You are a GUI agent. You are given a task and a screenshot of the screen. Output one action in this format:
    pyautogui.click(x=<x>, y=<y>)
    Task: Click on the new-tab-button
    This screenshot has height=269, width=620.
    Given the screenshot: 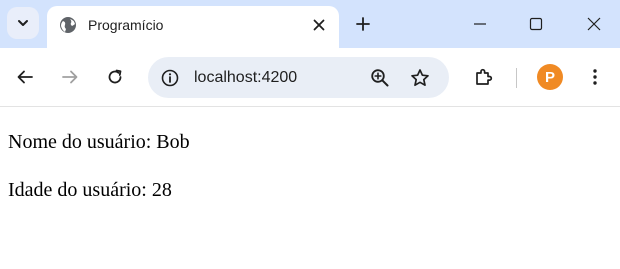 What is the action you would take?
    pyautogui.click(x=363, y=24)
    